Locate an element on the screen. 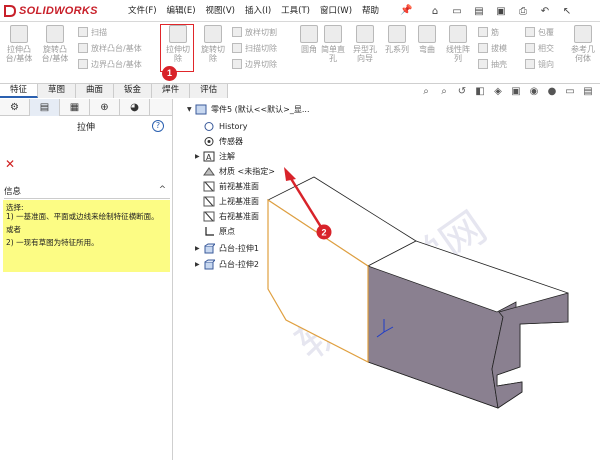 Image resolution: width=600 pixels, height=460 pixels. display-style-icon: ▣ is located at coordinates (516, 92).